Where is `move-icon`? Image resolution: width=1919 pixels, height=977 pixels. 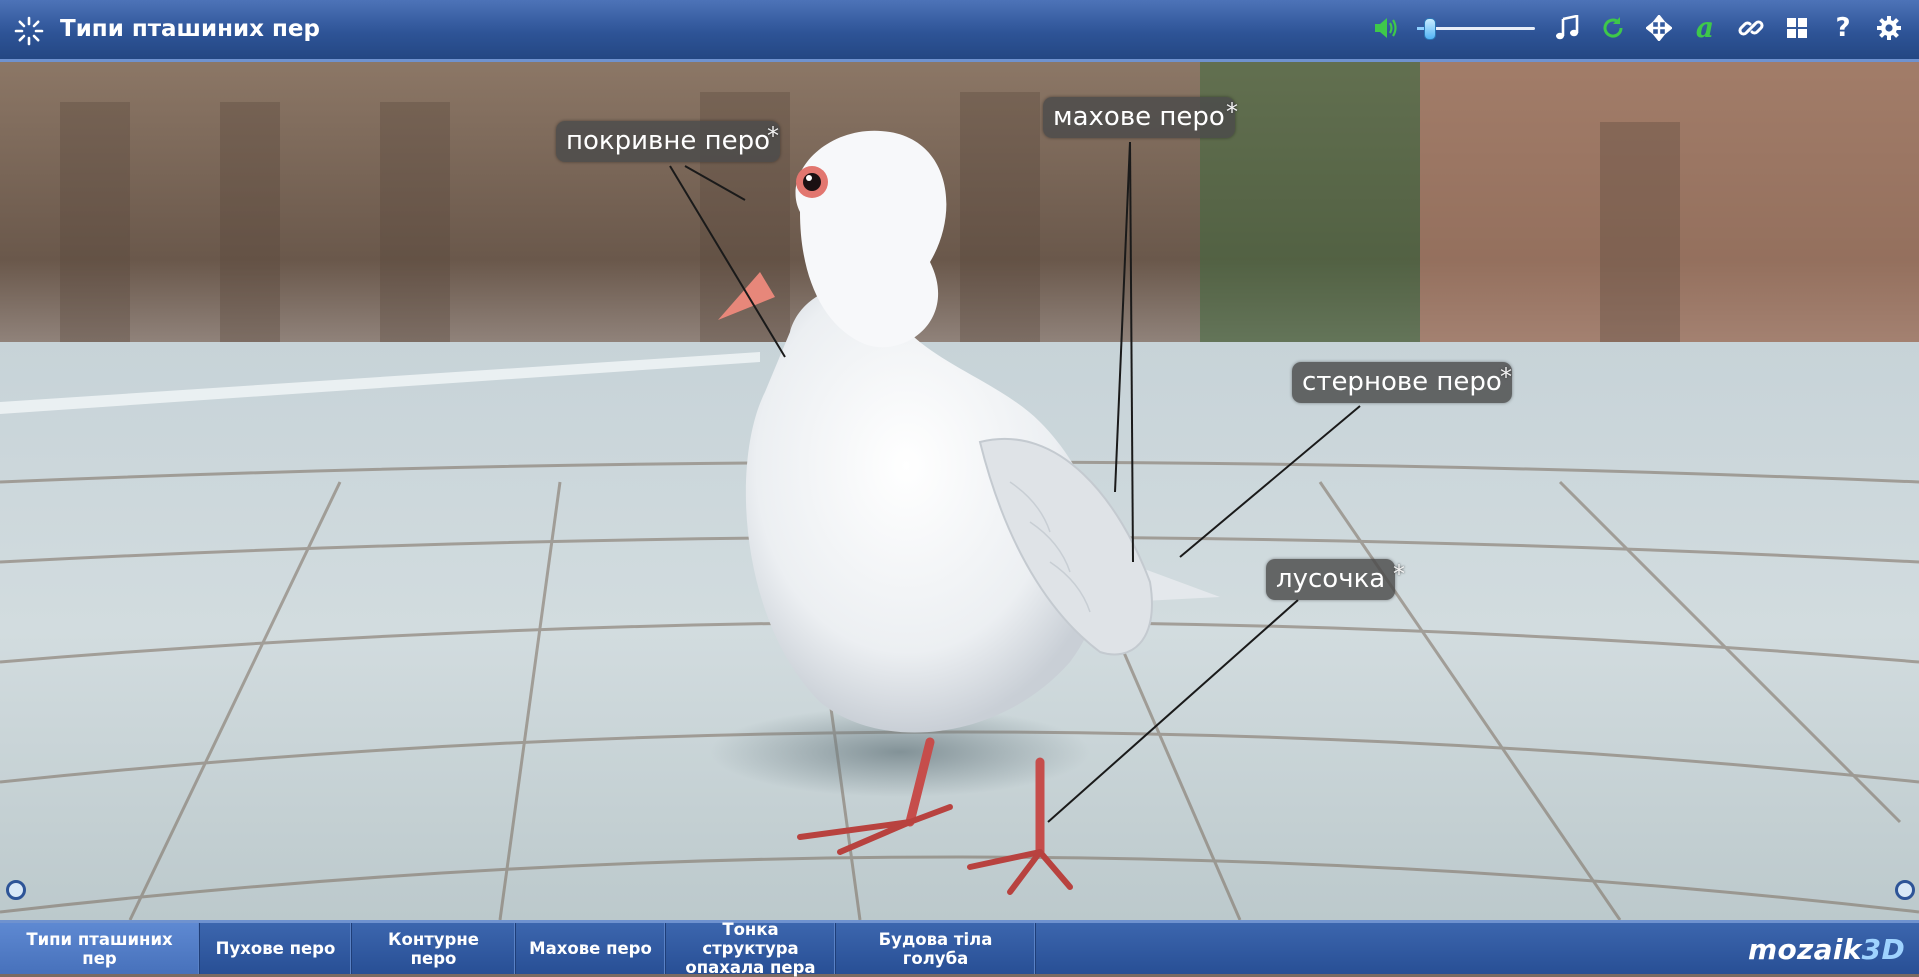 move-icon is located at coordinates (1659, 28).